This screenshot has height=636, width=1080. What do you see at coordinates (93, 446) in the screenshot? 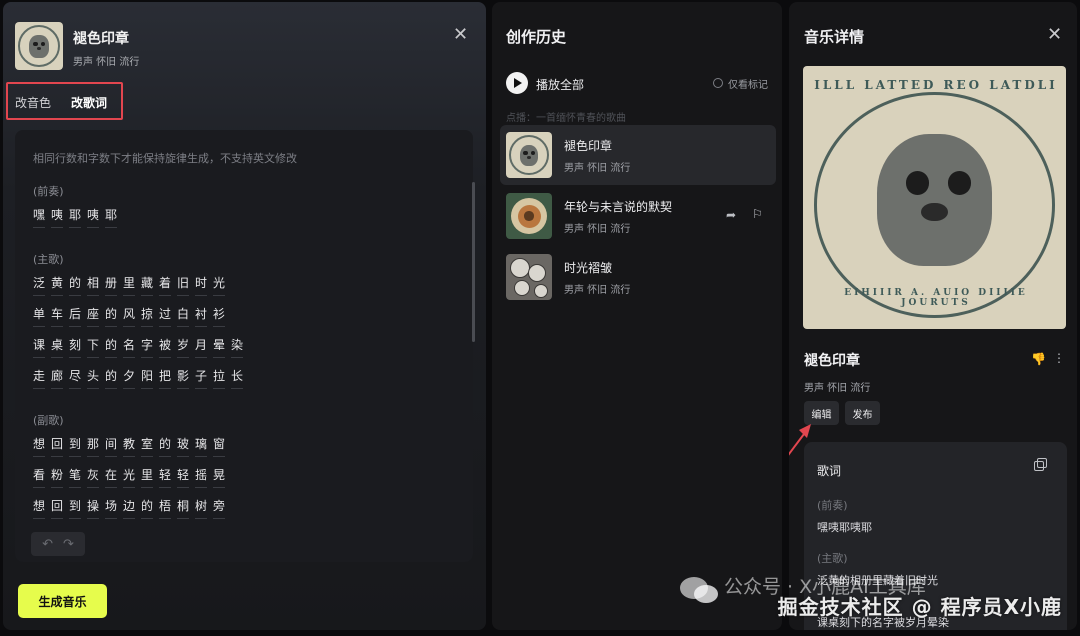
I see `lyric-char: 那` at bounding box center [93, 446].